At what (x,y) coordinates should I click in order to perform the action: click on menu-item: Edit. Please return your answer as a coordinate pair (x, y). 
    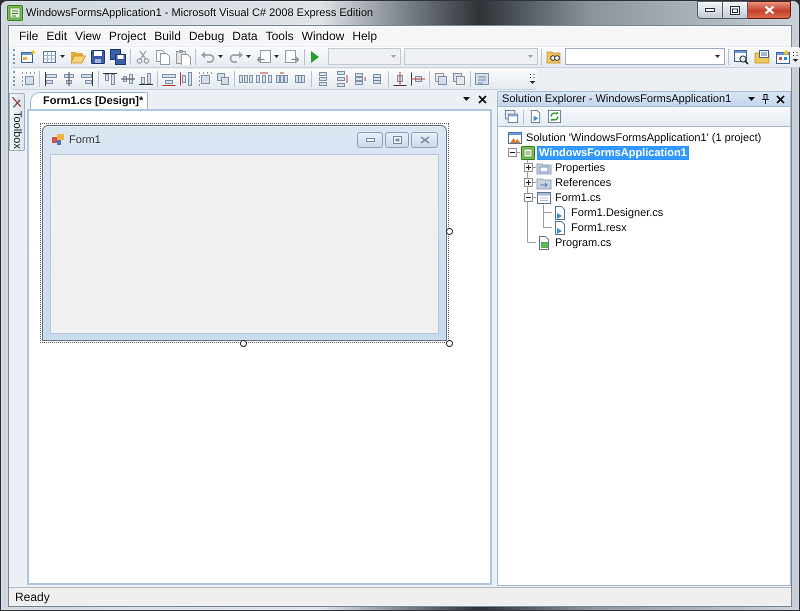
    Looking at the image, I should click on (57, 36).